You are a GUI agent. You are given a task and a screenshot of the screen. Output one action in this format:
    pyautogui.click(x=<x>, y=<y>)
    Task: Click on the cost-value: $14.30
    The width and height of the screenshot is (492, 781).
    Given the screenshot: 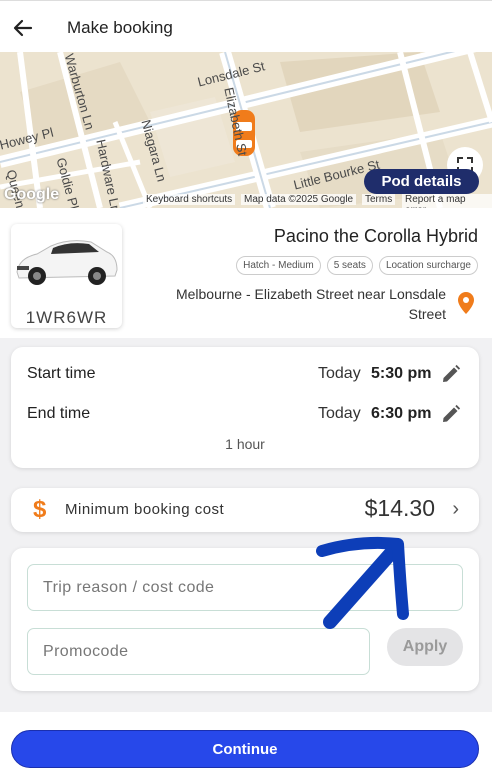 What is the action you would take?
    pyautogui.click(x=399, y=508)
    